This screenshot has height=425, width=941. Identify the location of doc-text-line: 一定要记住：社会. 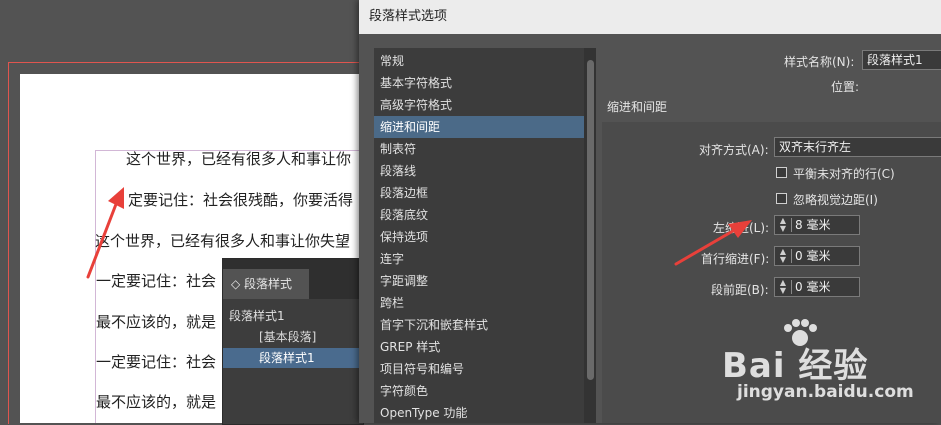
(159, 361).